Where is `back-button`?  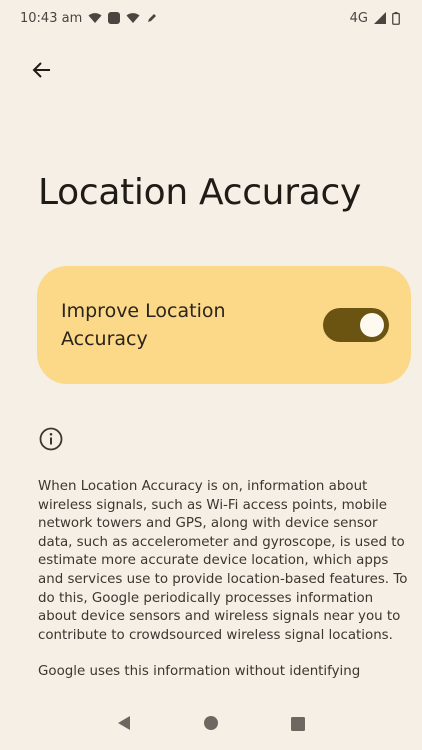
back-button is located at coordinates (42, 72).